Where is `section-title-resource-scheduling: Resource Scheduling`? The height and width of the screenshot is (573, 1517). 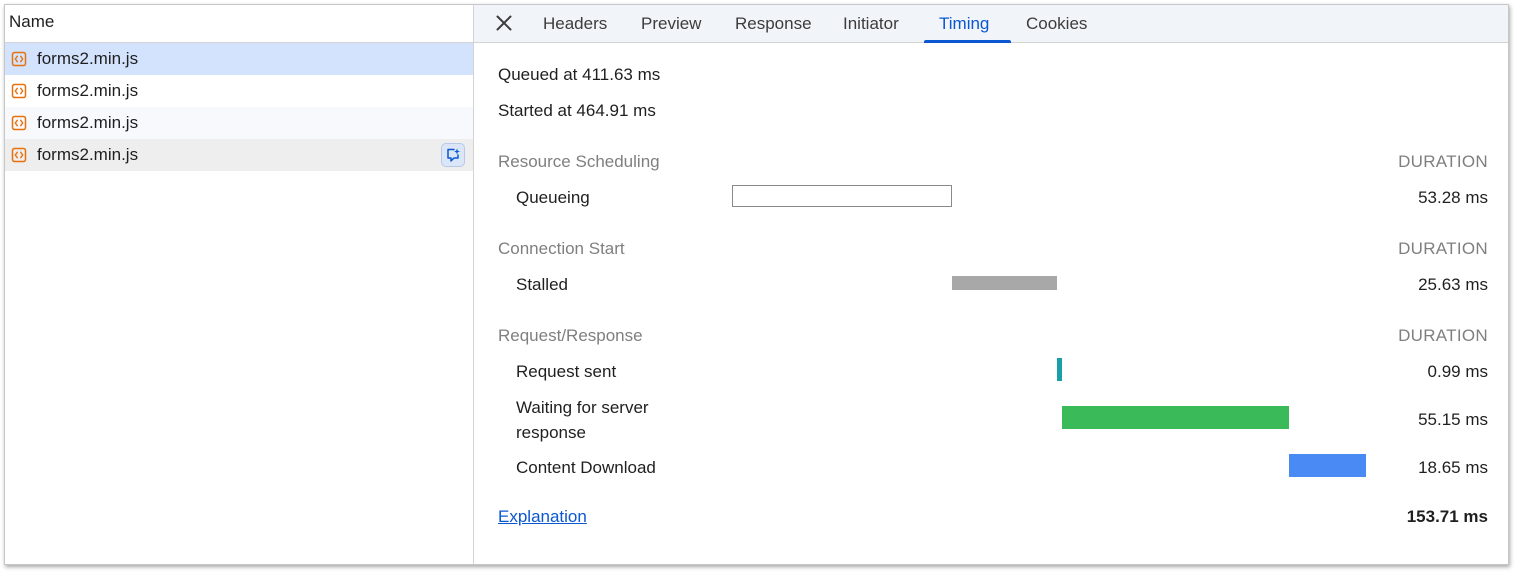
section-title-resource-scheduling: Resource Scheduling is located at coordinates (579, 161).